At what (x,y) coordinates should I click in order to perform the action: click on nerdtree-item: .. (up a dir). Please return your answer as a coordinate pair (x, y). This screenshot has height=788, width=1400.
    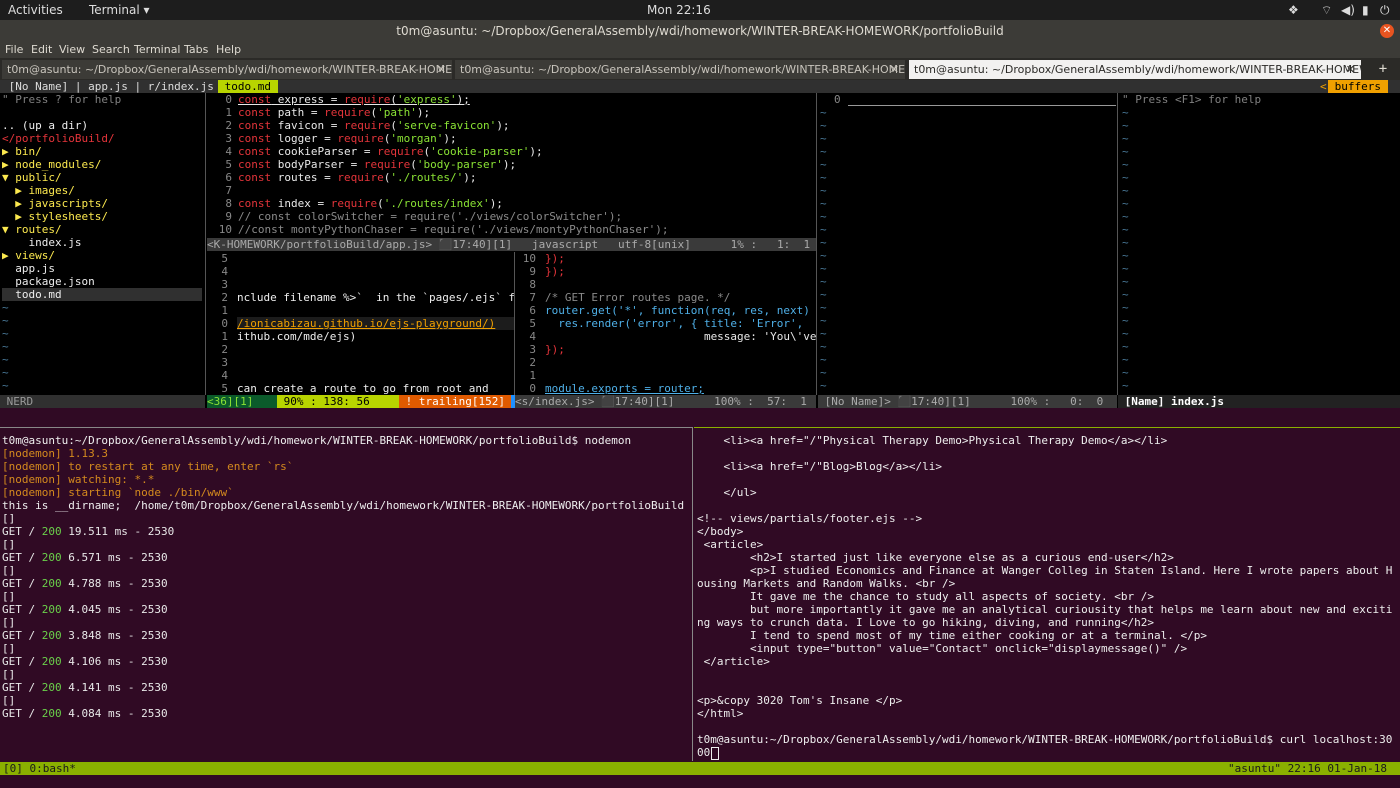
    Looking at the image, I should click on (45, 125).